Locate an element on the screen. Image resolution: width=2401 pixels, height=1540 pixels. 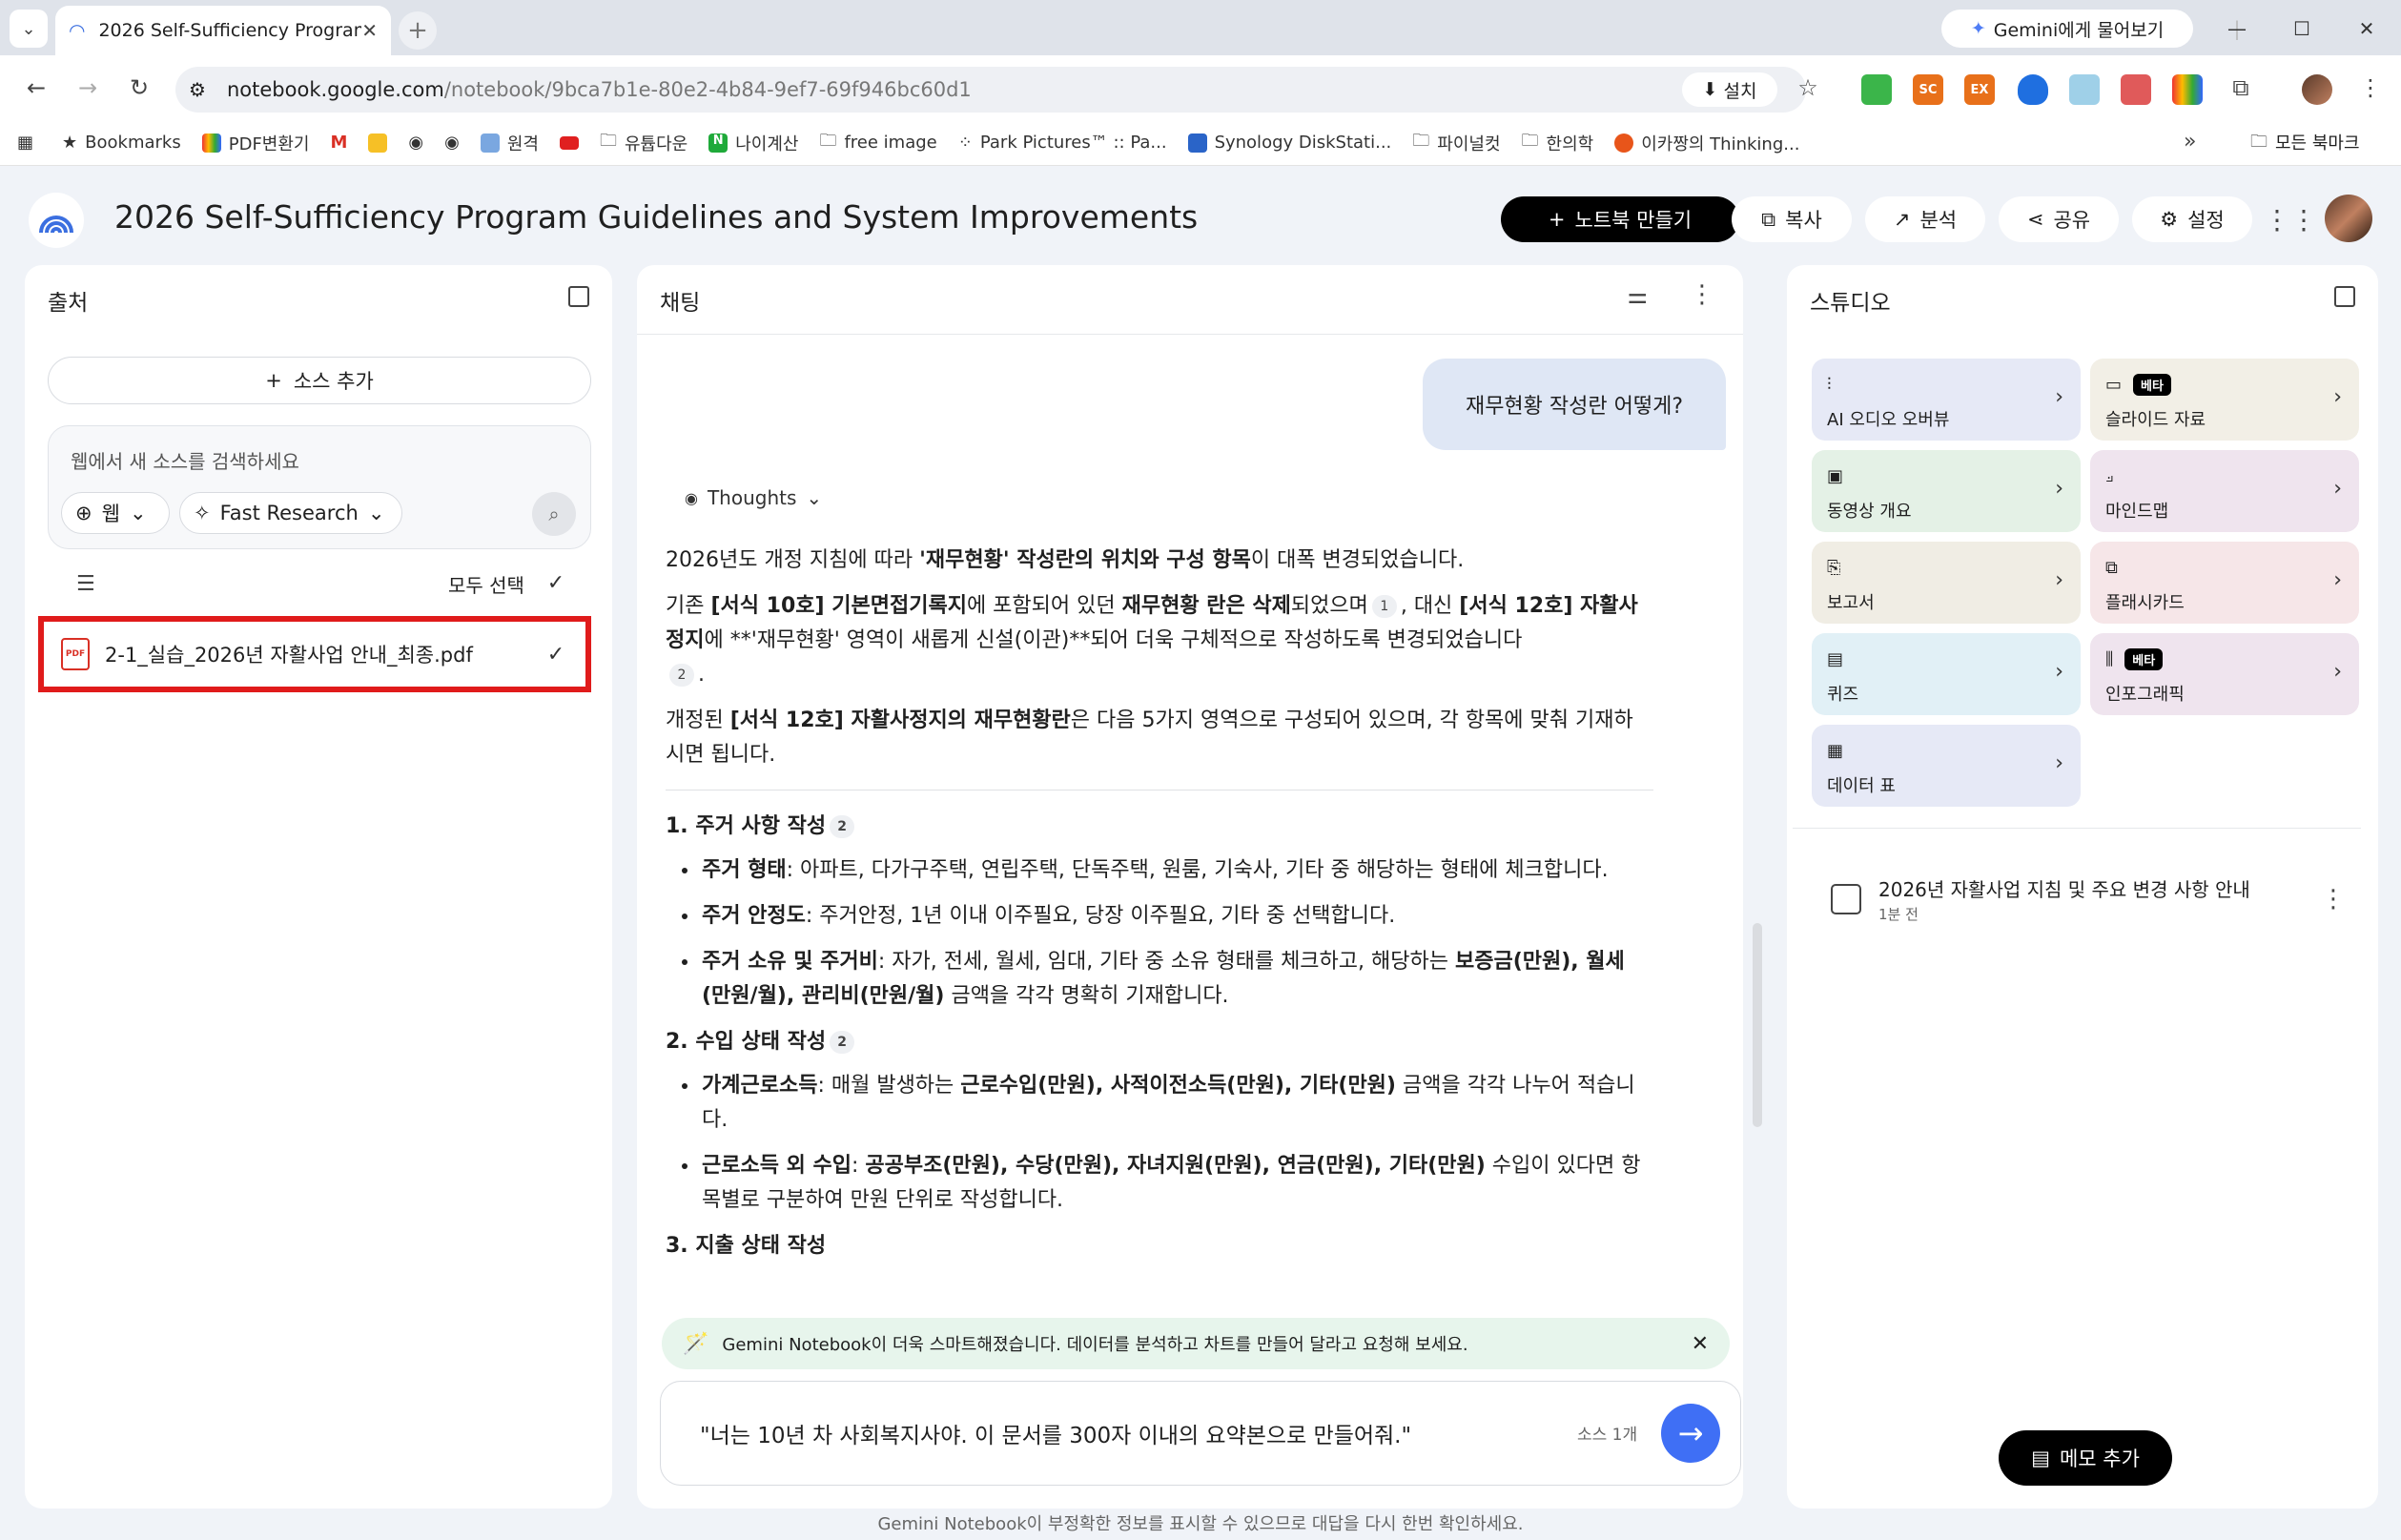
citation-chip: 1 is located at coordinates (1384, 606).